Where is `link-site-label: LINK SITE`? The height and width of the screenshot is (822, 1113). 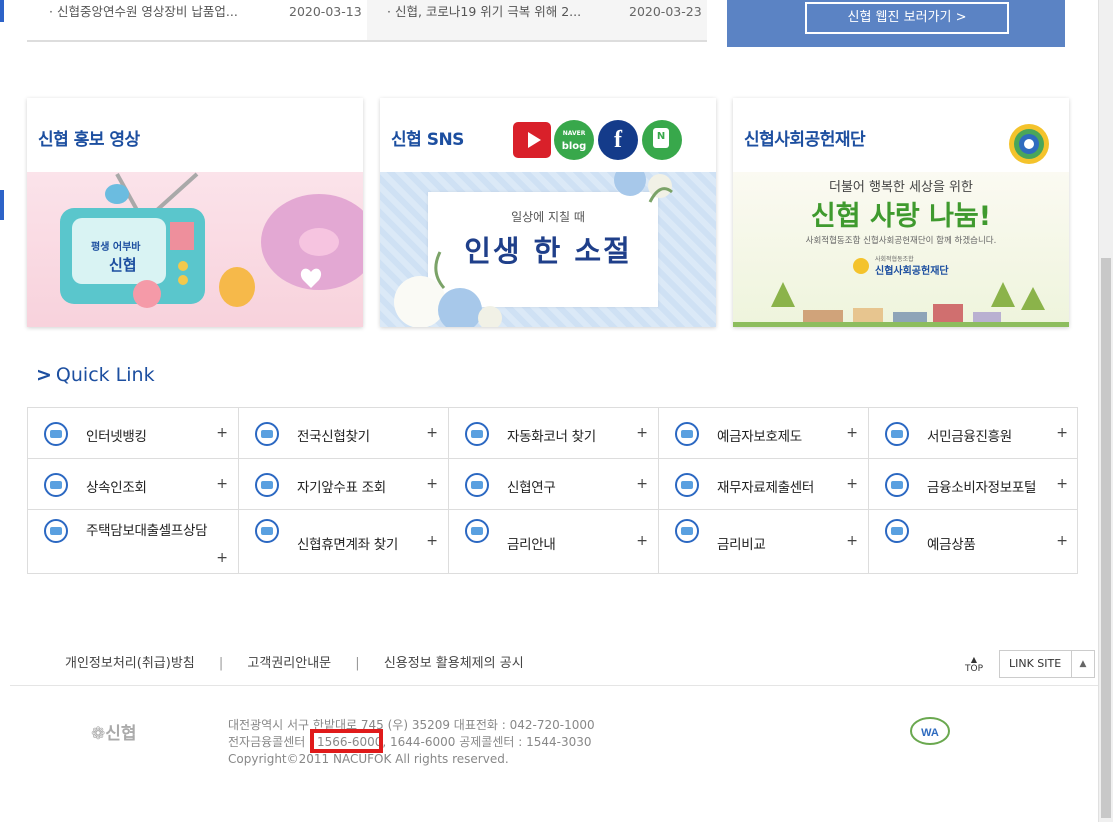 link-site-label: LINK SITE is located at coordinates (1035, 663).